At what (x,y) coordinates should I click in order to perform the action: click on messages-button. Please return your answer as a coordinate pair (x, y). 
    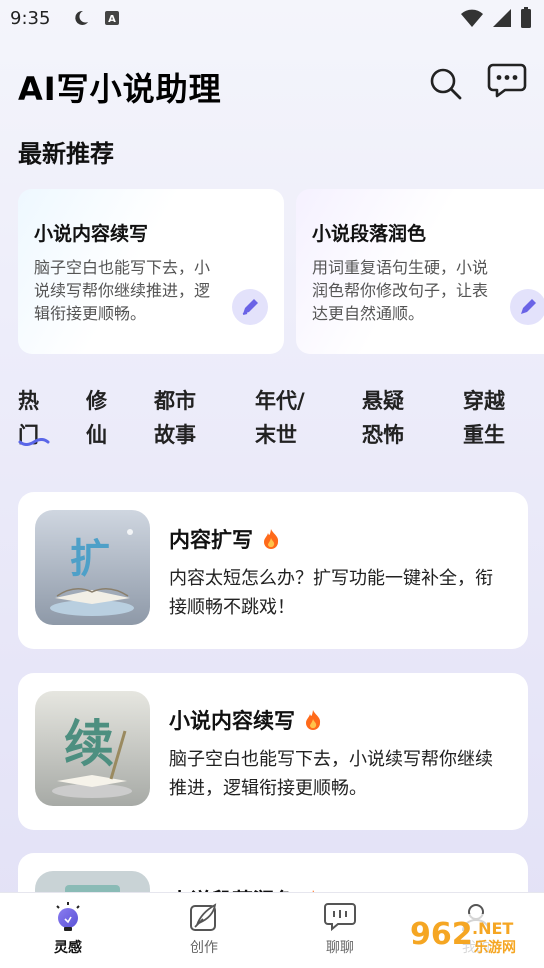
    Looking at the image, I should click on (507, 81).